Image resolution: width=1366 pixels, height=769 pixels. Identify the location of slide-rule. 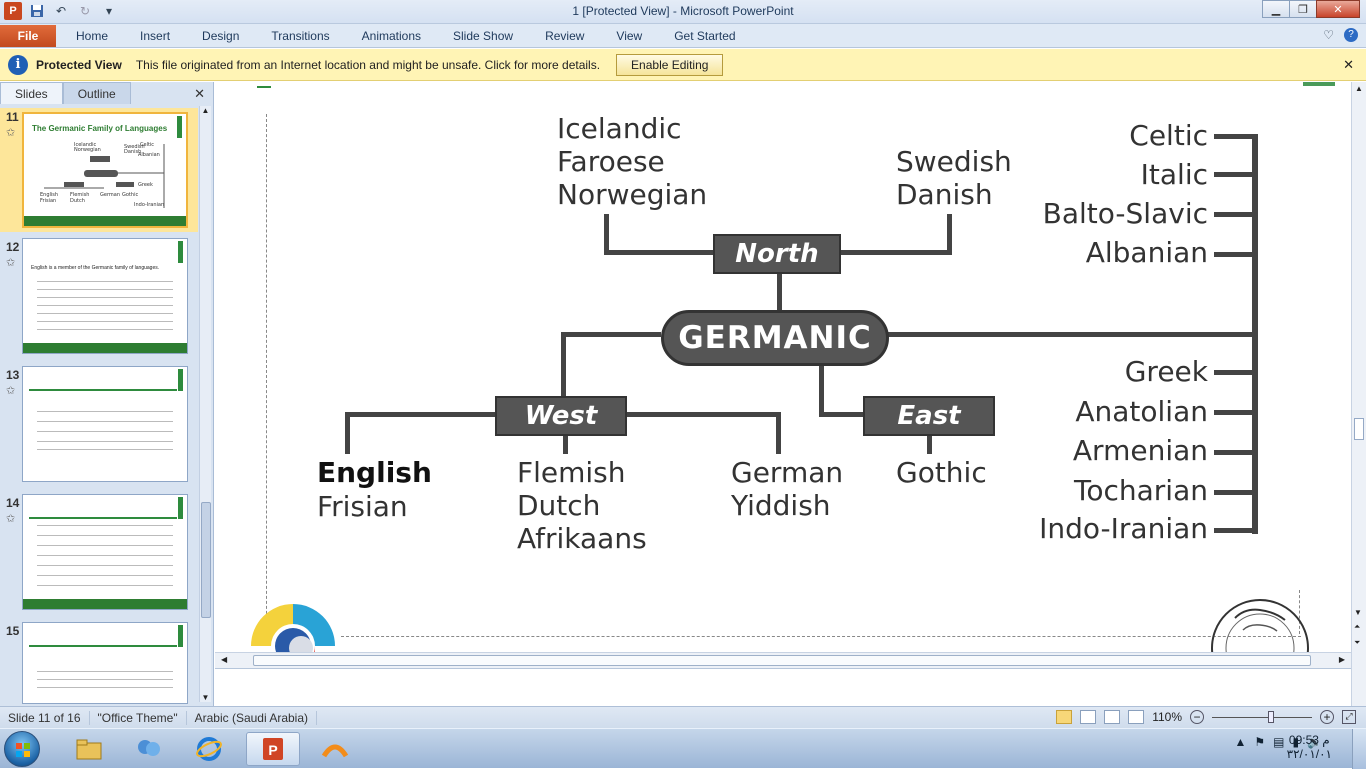
(103, 518).